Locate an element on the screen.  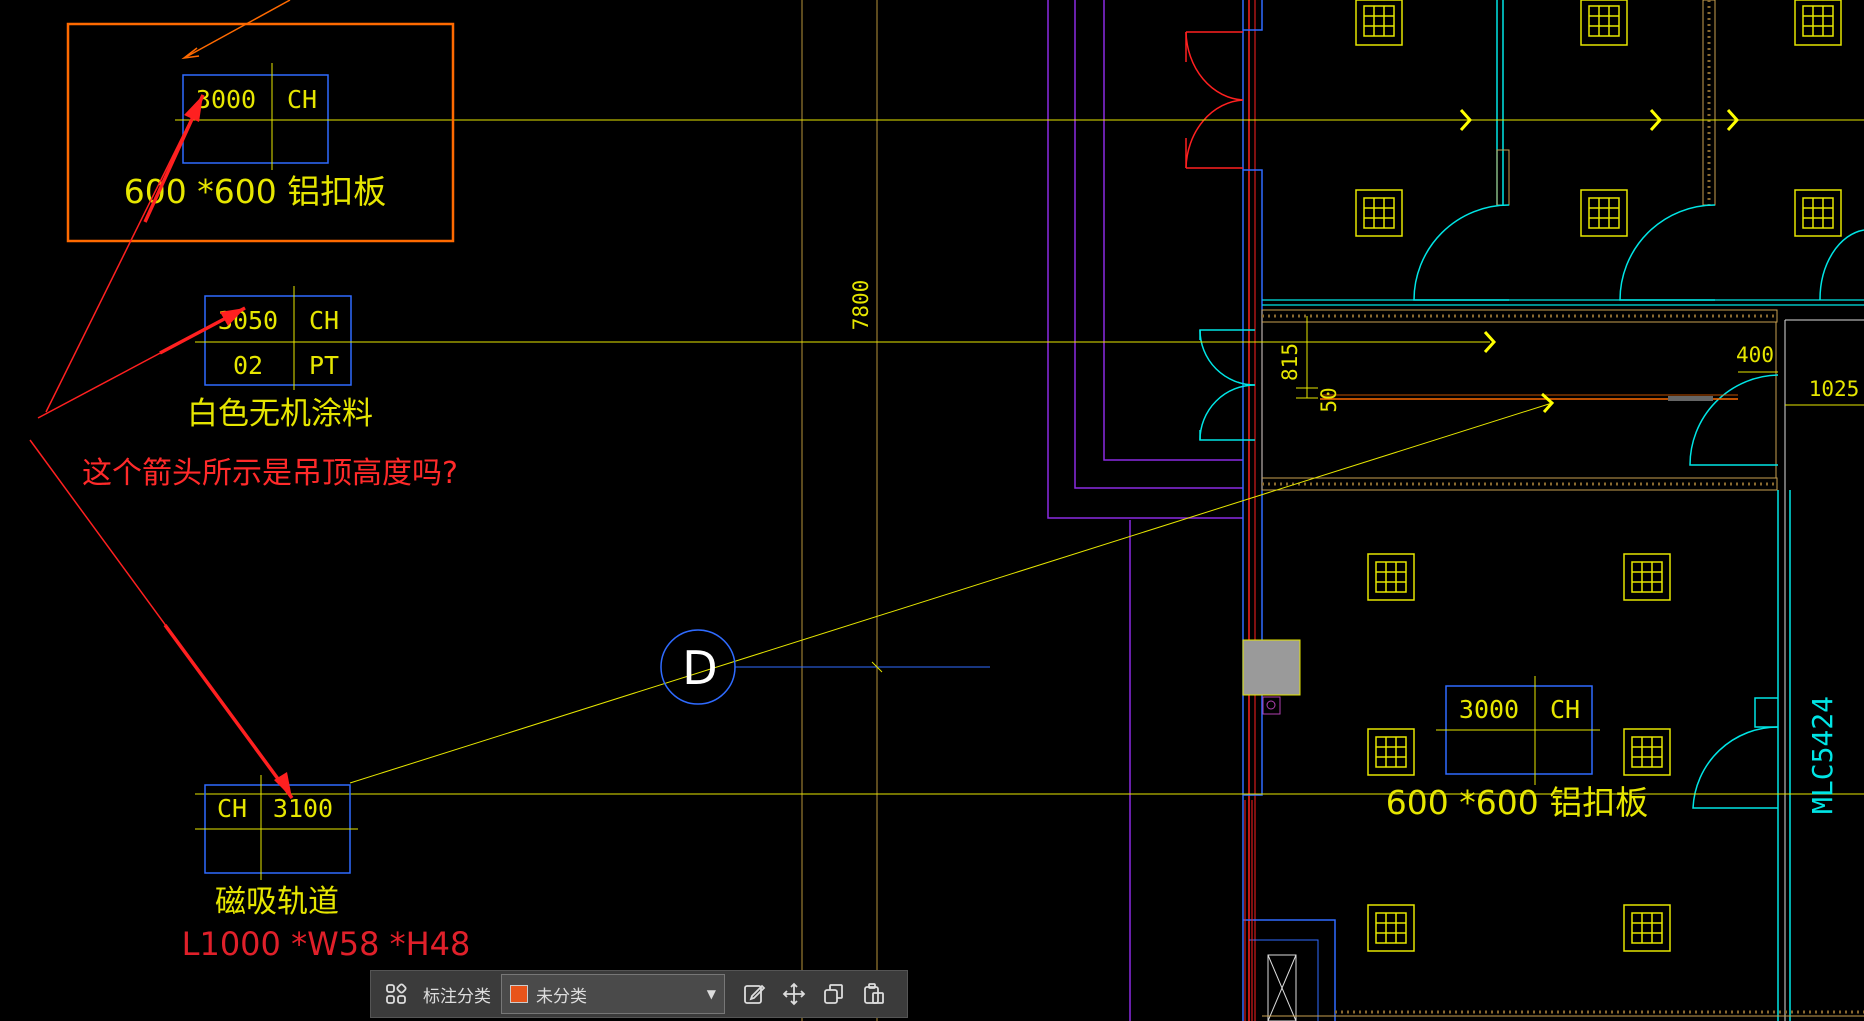
move-icon is located at coordinates (794, 994).